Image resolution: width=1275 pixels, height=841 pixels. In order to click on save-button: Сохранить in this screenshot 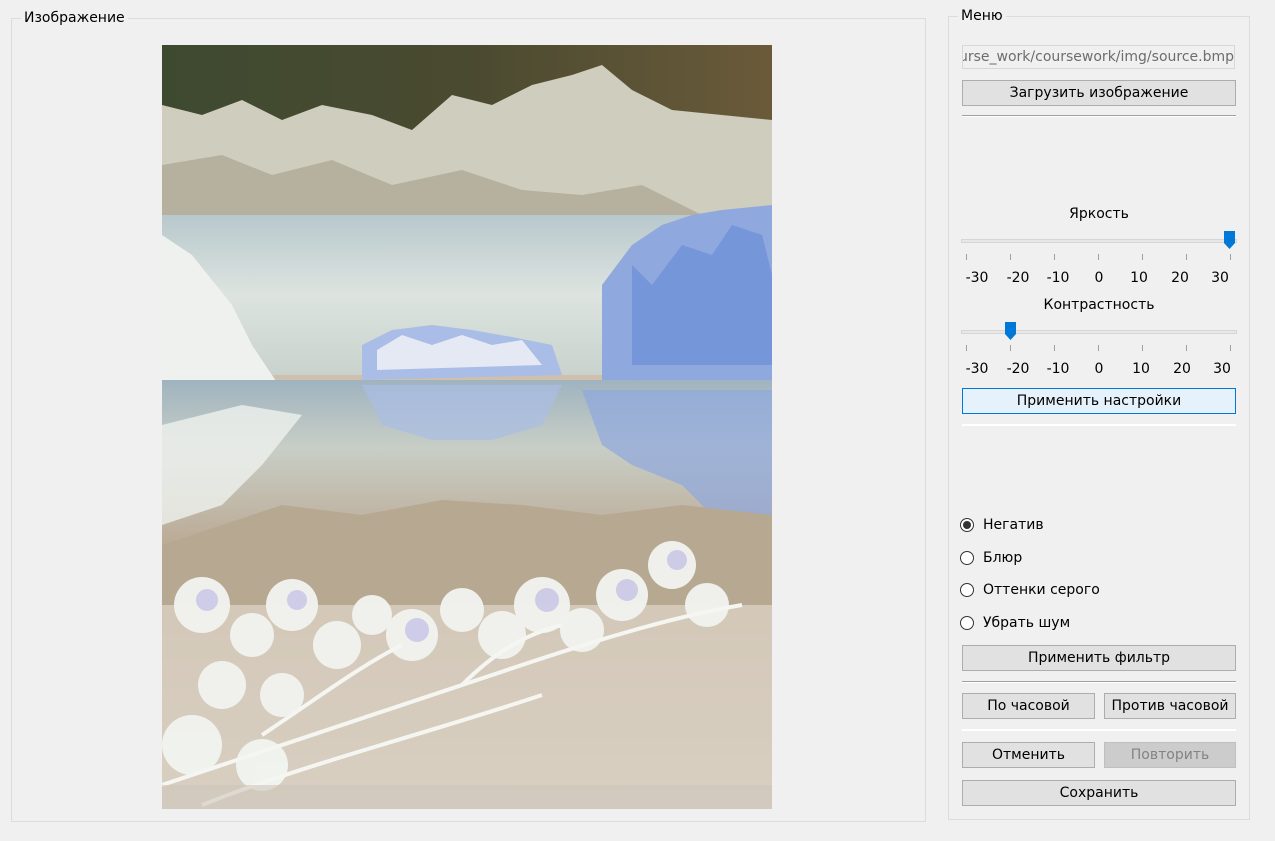, I will do `click(1099, 793)`.